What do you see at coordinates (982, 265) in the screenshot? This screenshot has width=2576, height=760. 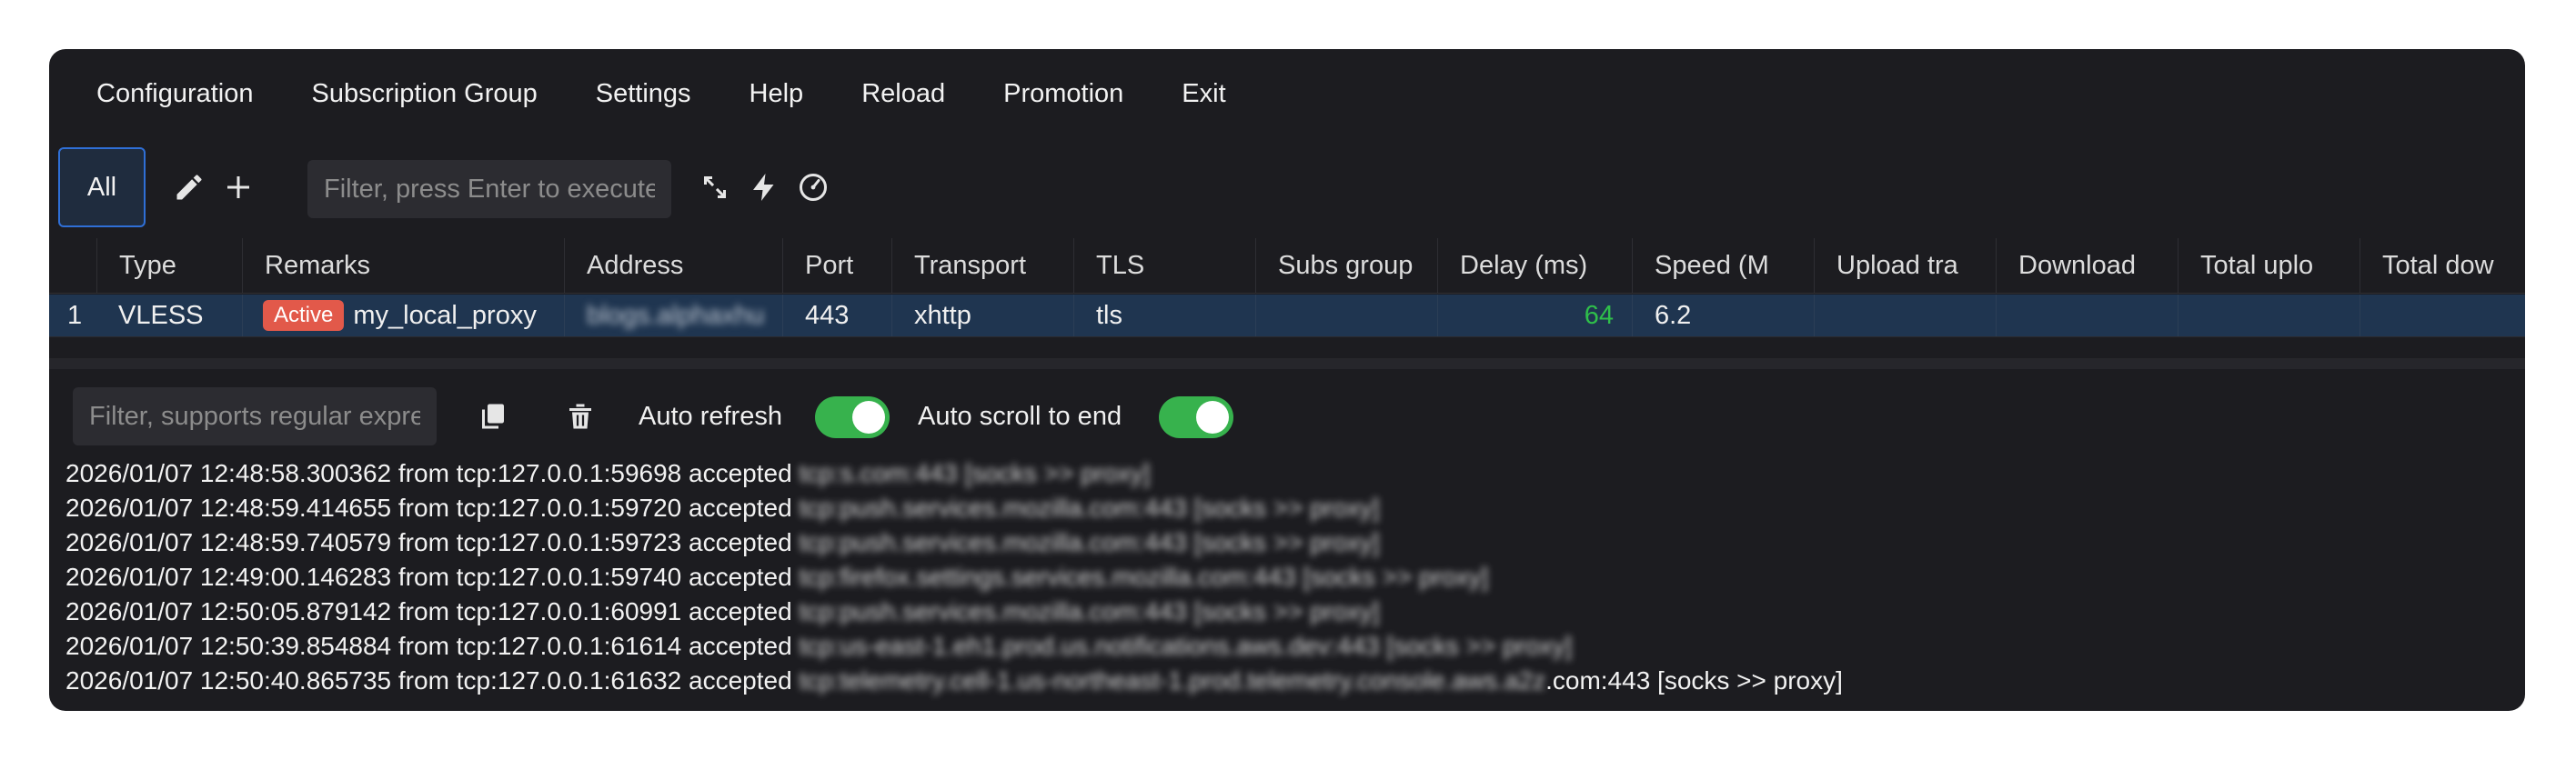 I see `header-transport: Transport` at bounding box center [982, 265].